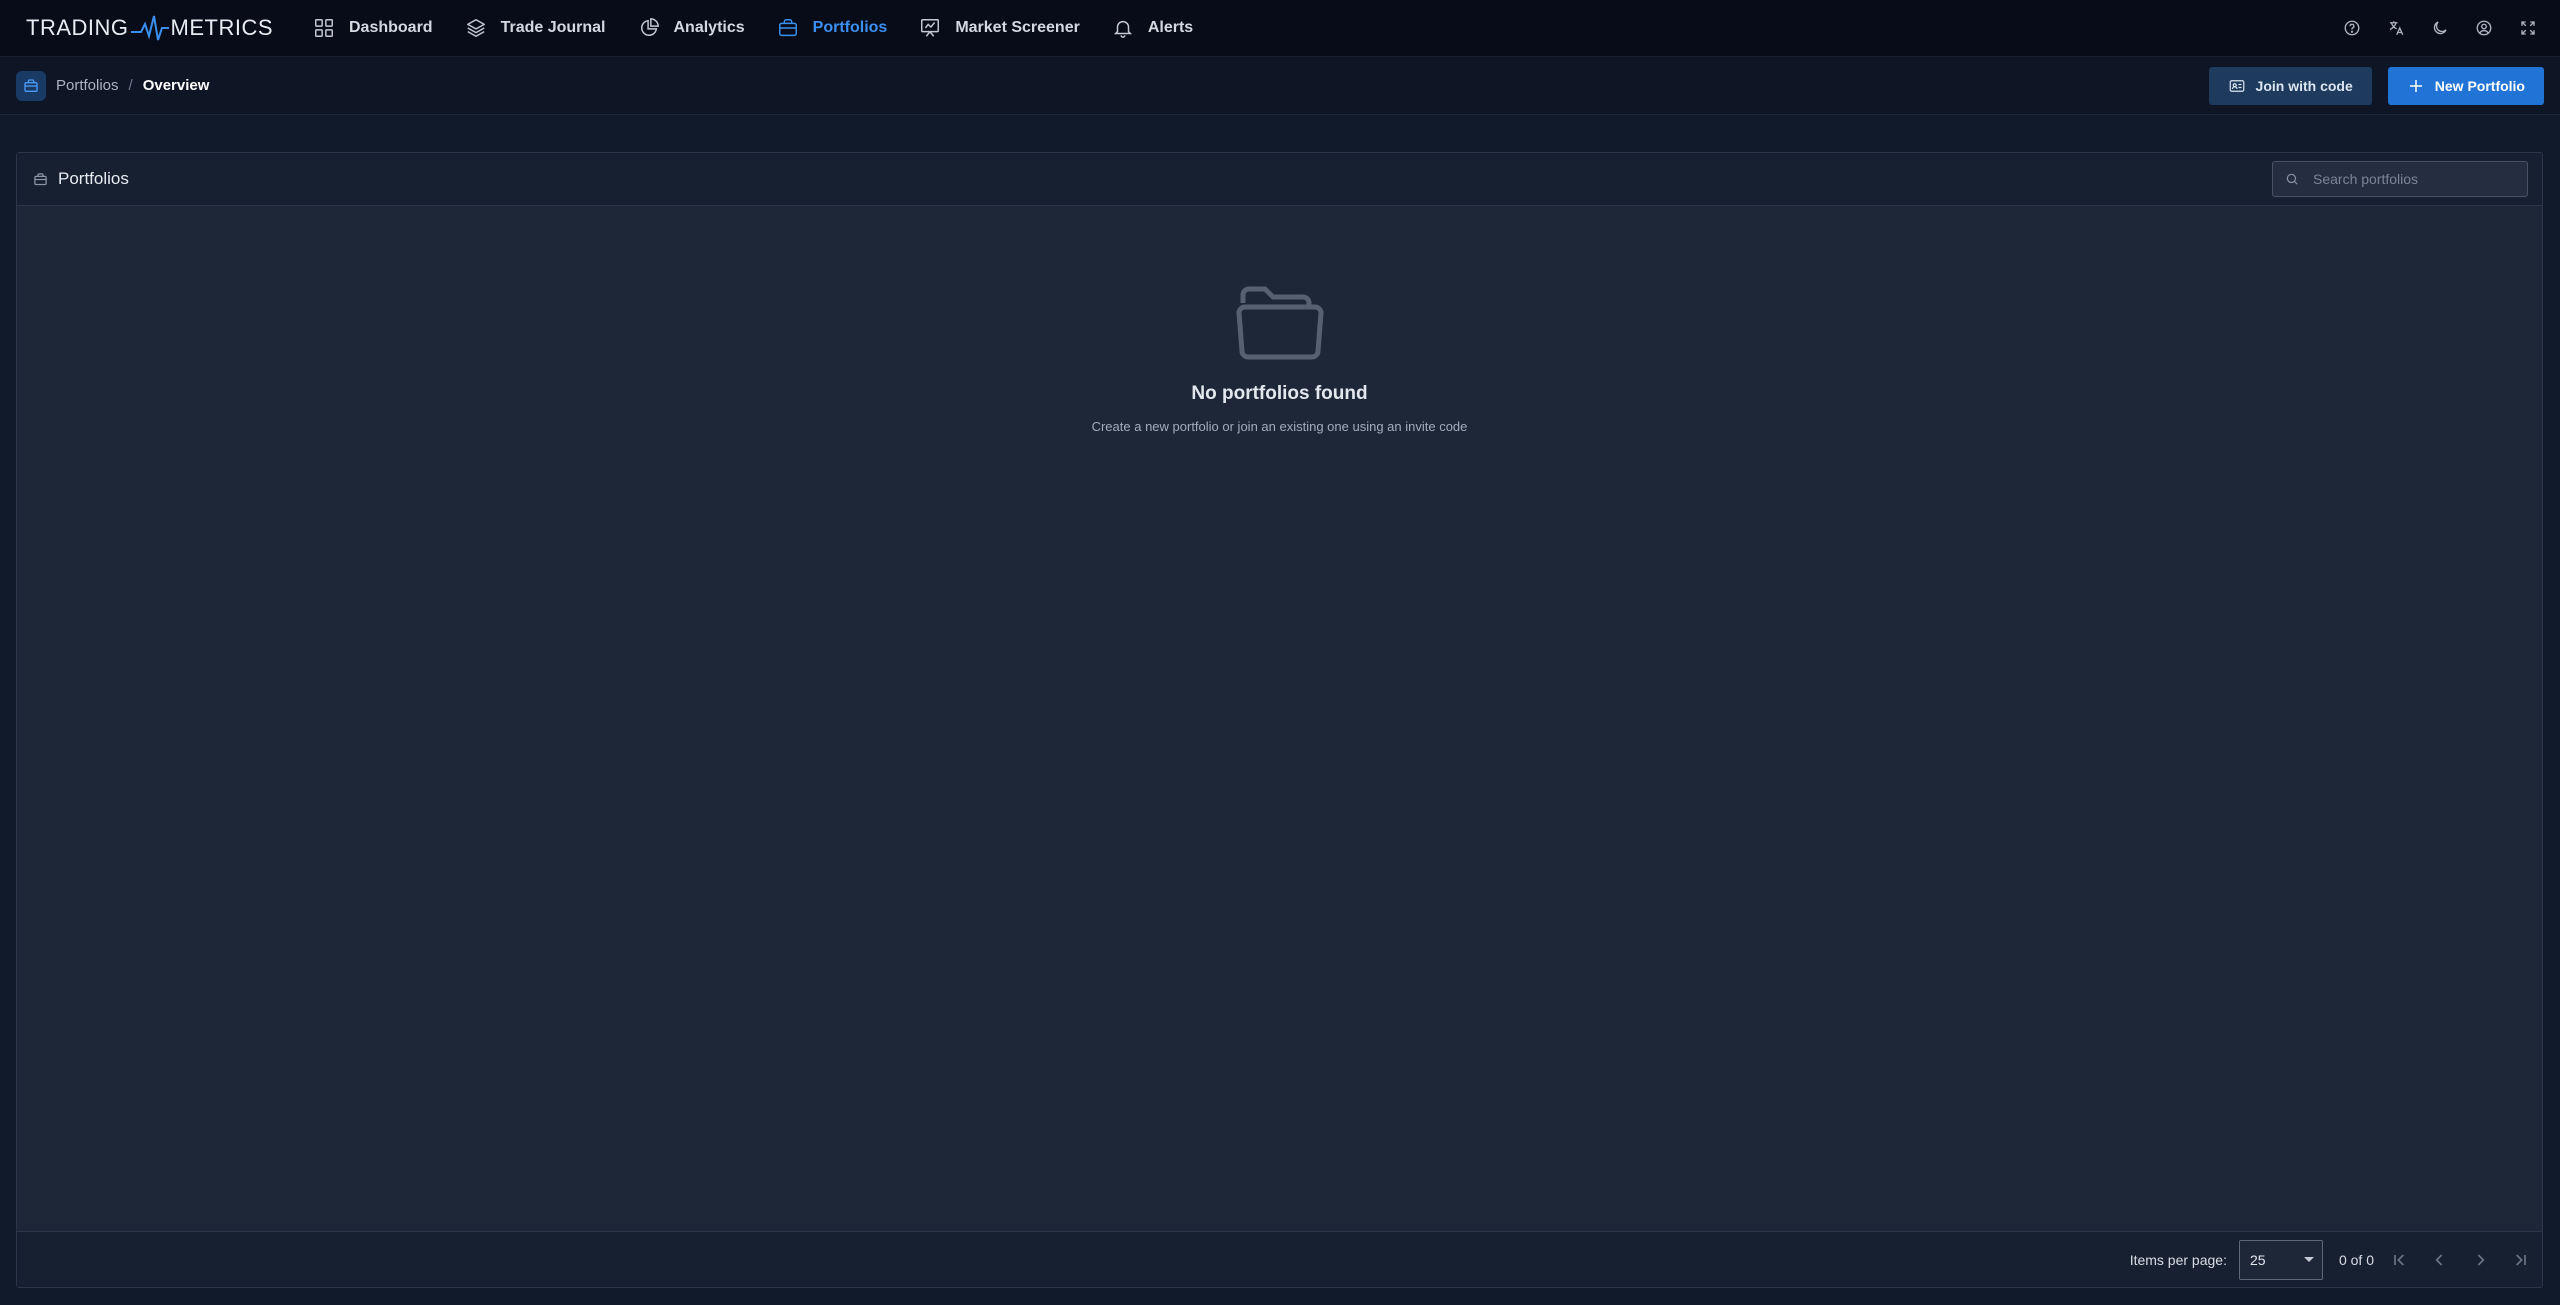 This screenshot has height=1305, width=2560. What do you see at coordinates (2415, 85) in the screenshot?
I see `plus-icon` at bounding box center [2415, 85].